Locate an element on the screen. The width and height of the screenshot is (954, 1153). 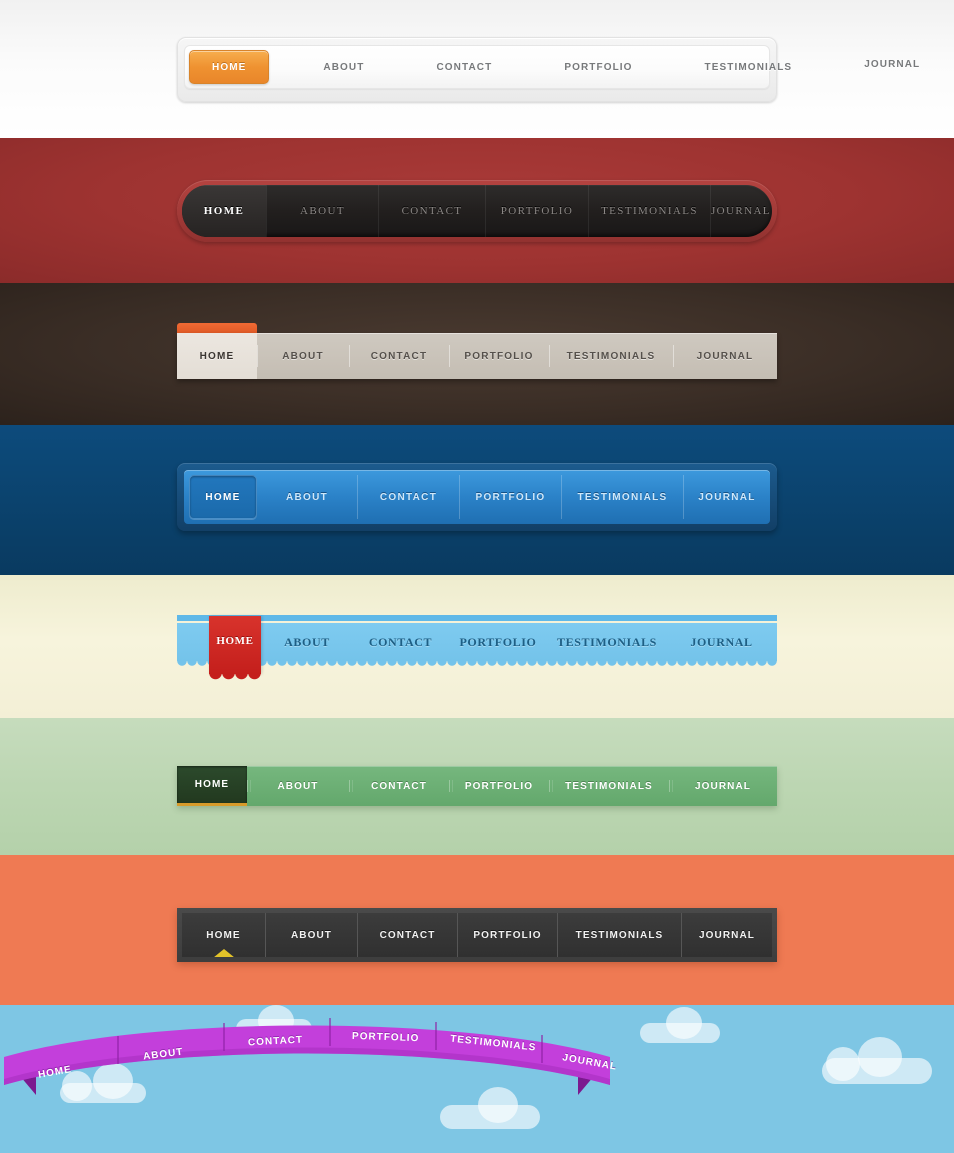
awning-scallop-edge is located at coordinates (477, 665).